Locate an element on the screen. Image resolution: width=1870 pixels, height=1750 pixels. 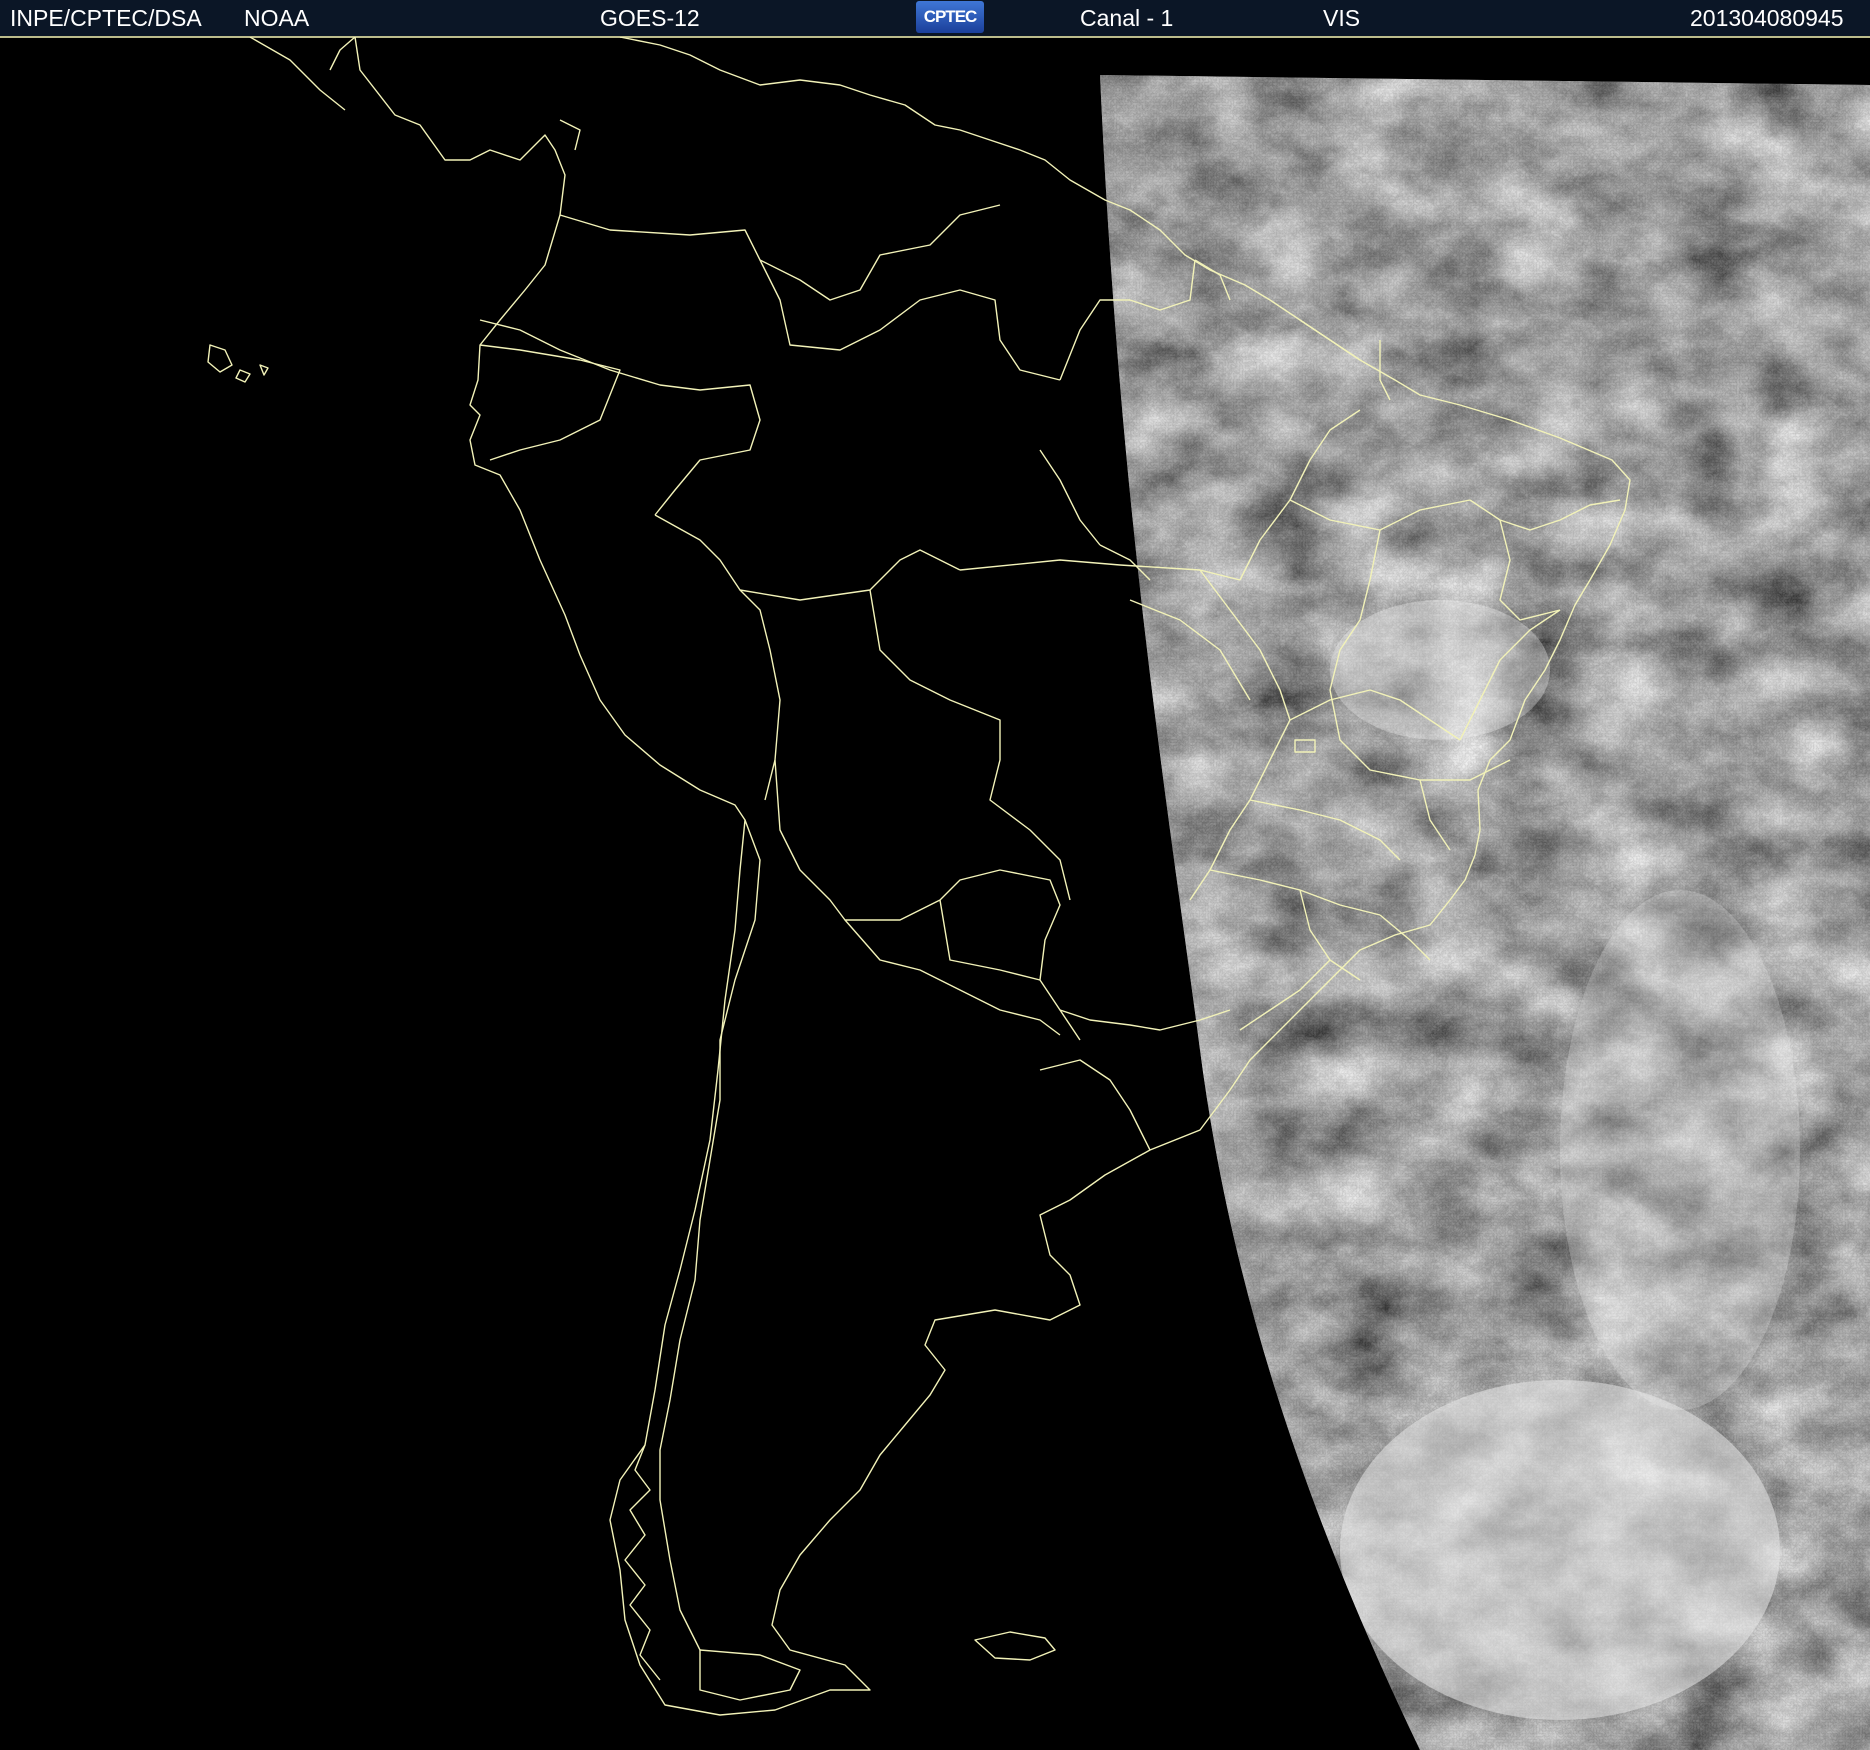
border-ecuador is located at coordinates (550, 402).